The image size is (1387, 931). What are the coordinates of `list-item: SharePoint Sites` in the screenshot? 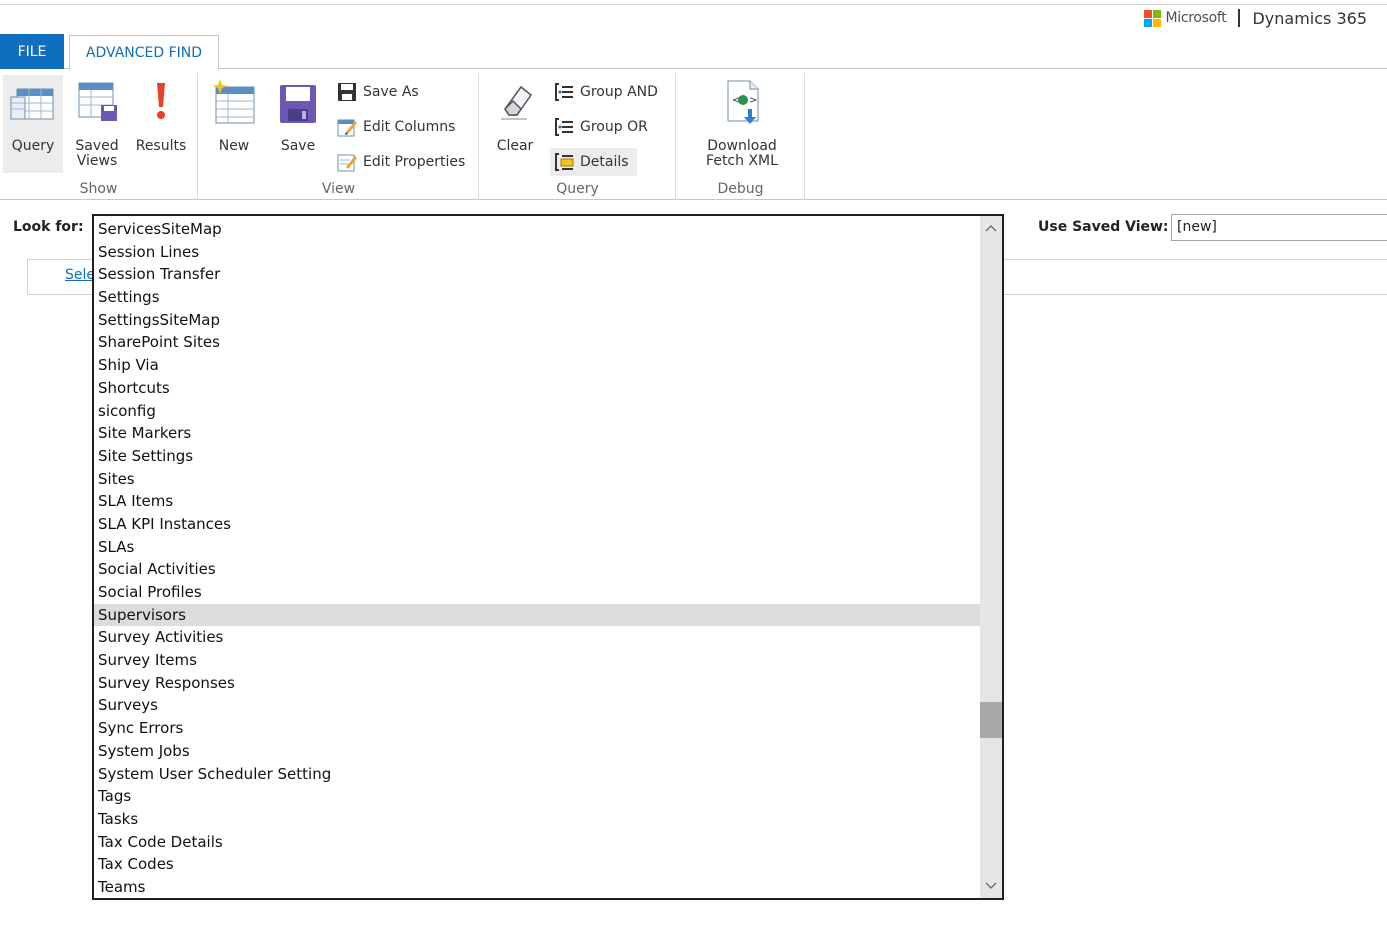 It's located at (537, 342).